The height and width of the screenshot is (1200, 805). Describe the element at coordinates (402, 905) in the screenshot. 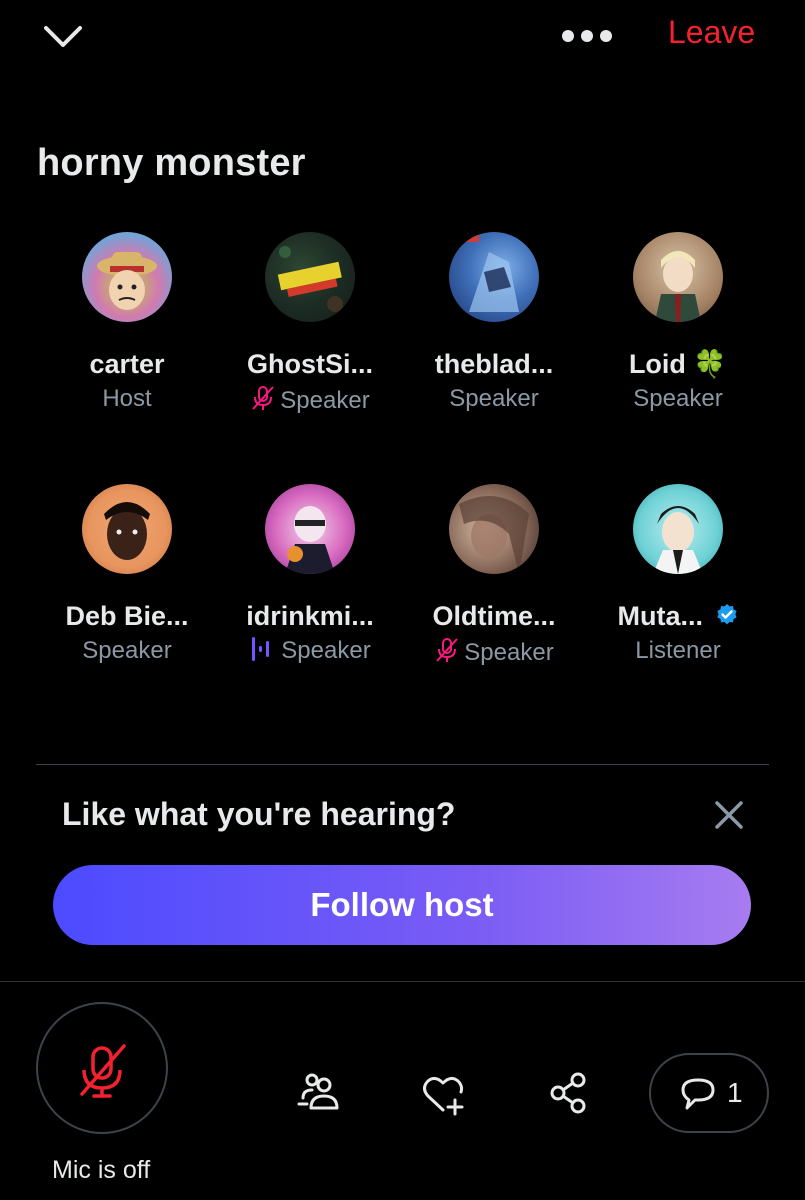

I see `follow-host-button: Follow host` at that location.